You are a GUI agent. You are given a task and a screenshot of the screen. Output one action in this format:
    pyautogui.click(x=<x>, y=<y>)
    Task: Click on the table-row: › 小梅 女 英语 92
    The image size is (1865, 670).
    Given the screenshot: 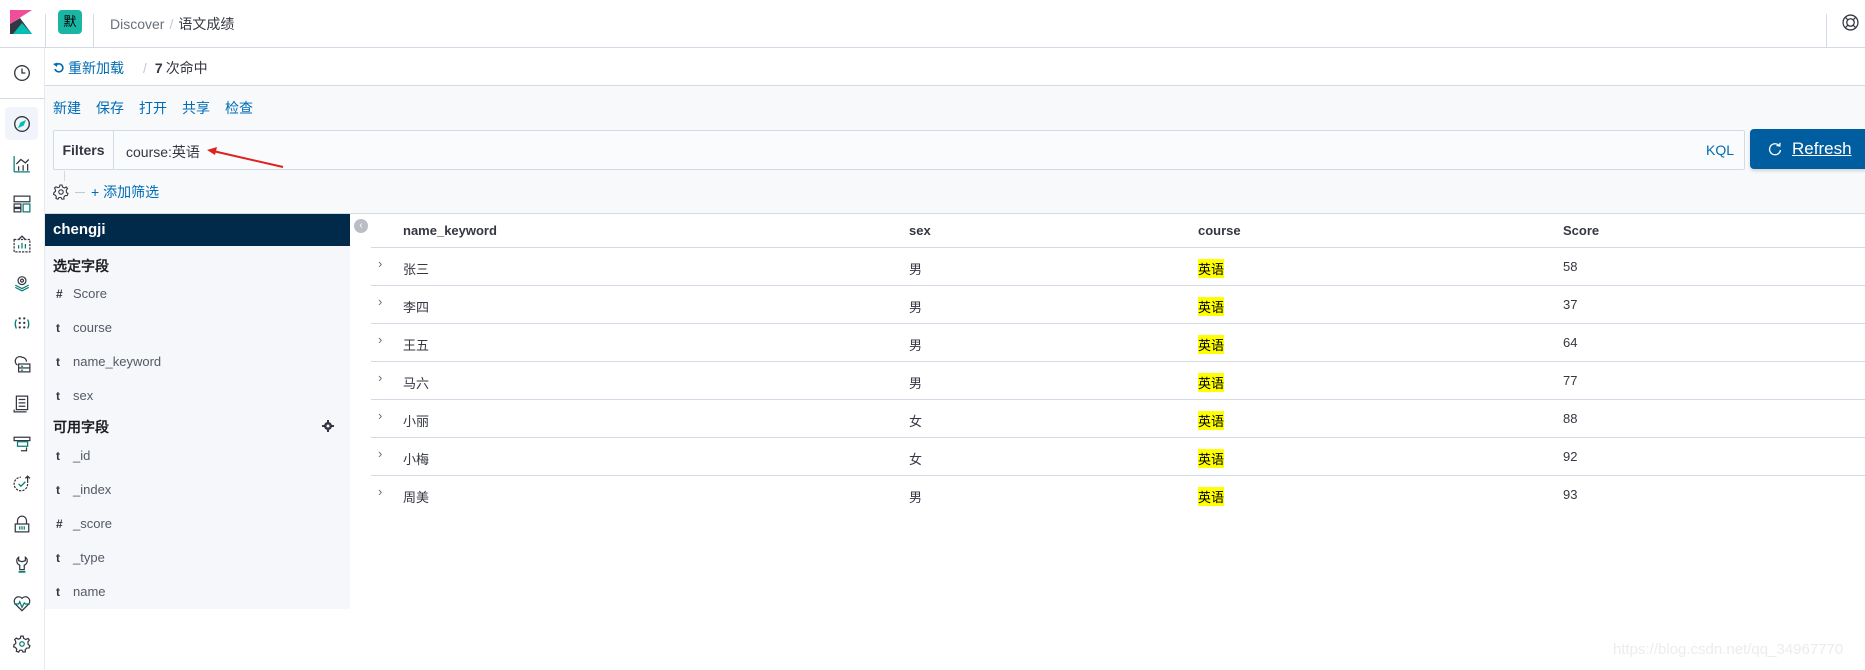 What is the action you would take?
    pyautogui.click(x=1118, y=457)
    